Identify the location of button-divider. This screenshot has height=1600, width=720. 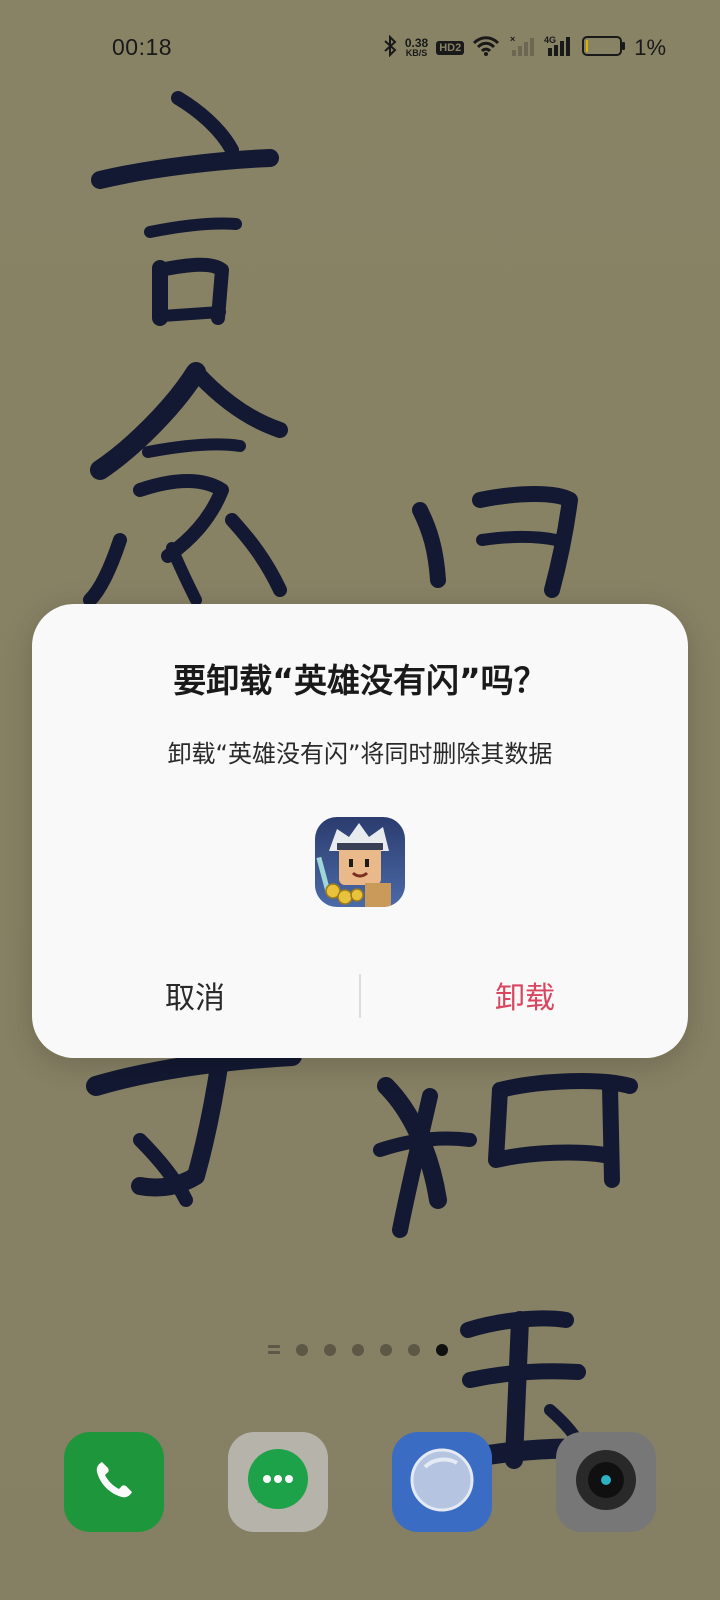
(360, 996).